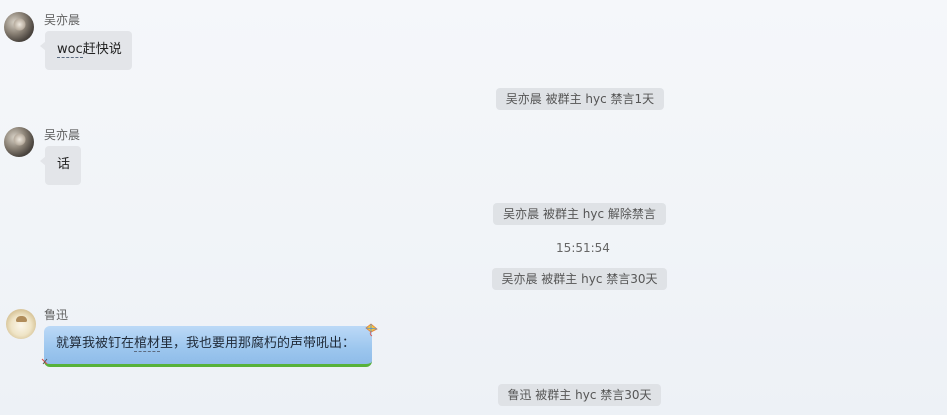  I want to click on message-bubble-special: 就算我被钉在棺材里，我也要用那腐朽的声带吼出：, so click(208, 346).